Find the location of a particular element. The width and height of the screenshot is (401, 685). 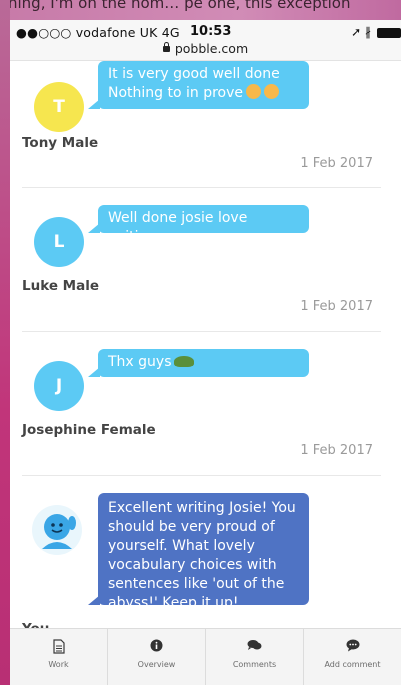

lock-icon is located at coordinates (166, 47).